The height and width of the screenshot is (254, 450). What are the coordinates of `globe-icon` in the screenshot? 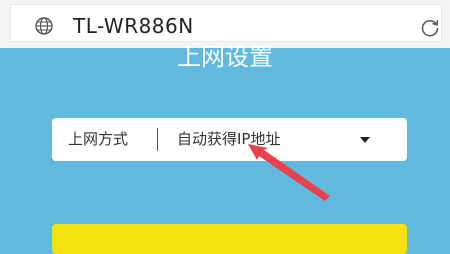 It's located at (44, 26).